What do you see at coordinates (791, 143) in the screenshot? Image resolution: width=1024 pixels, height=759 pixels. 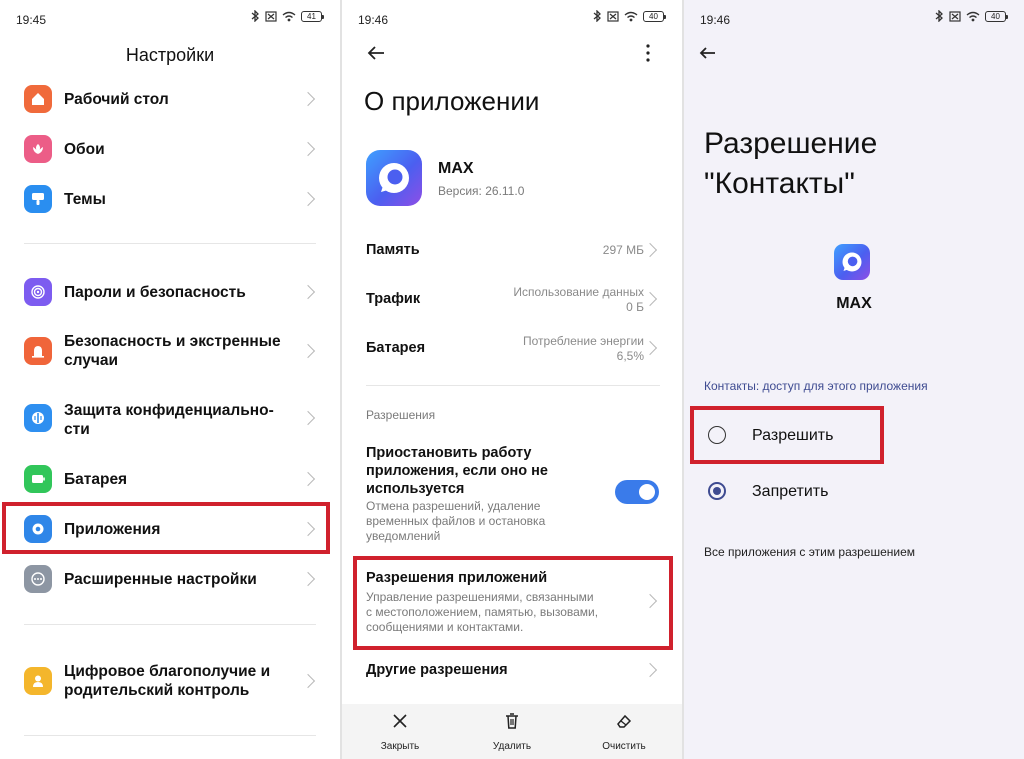 I see `page-title-line: Разрешение` at bounding box center [791, 143].